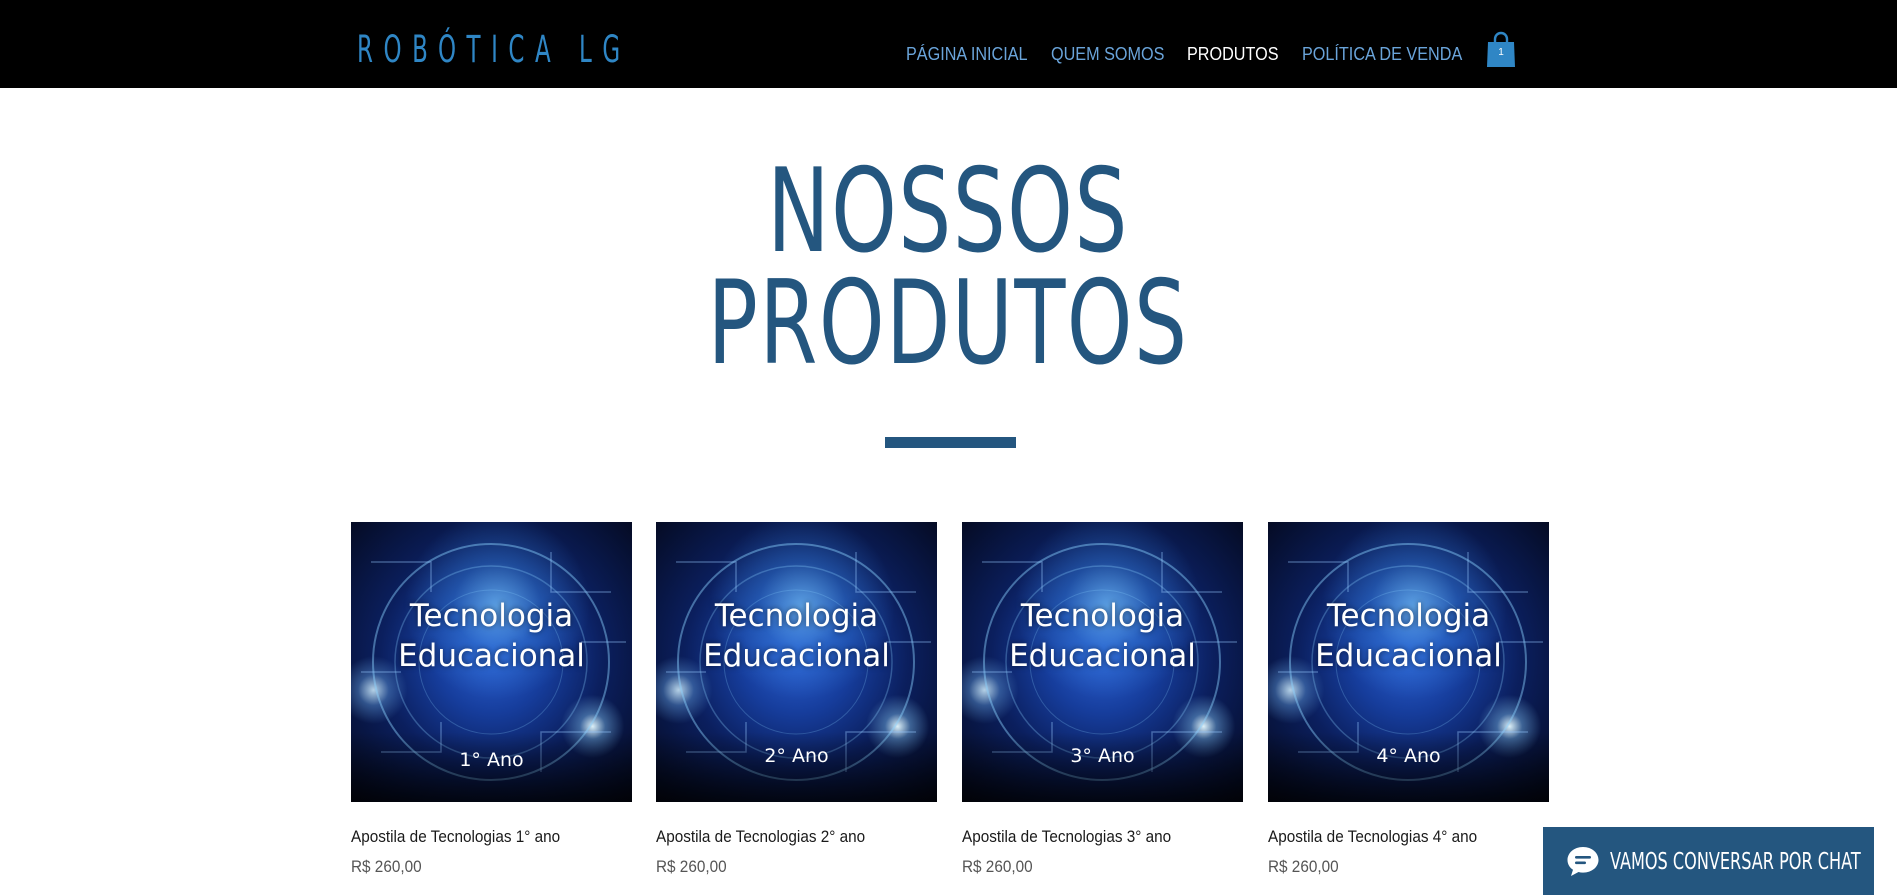 This screenshot has height=895, width=1897. Describe the element at coordinates (1408, 756) in the screenshot. I see `product-image-year: 4° Ano` at that location.